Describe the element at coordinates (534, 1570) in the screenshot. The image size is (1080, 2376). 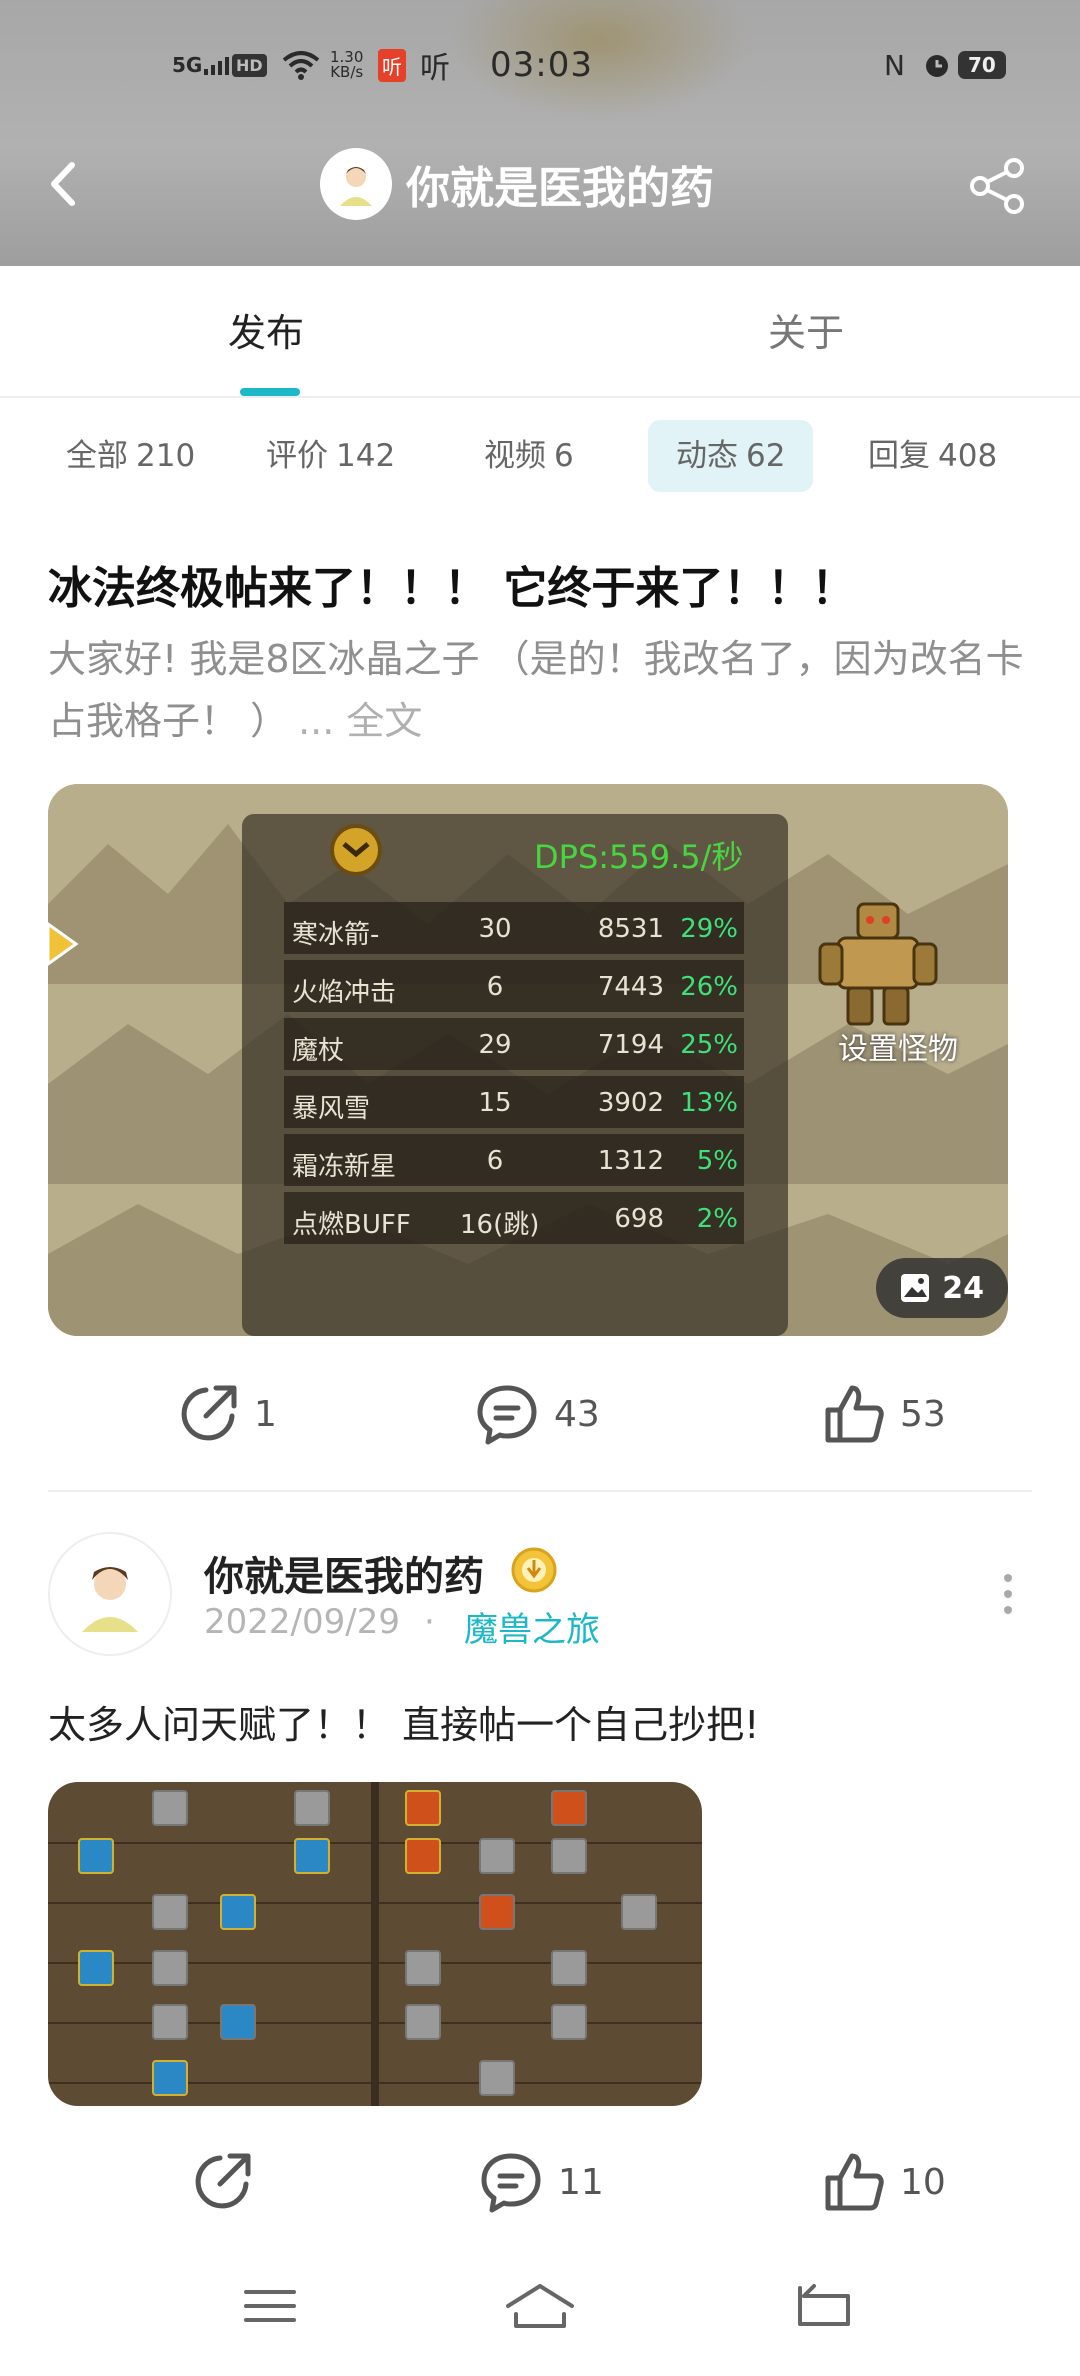
I see `badge-icon` at that location.